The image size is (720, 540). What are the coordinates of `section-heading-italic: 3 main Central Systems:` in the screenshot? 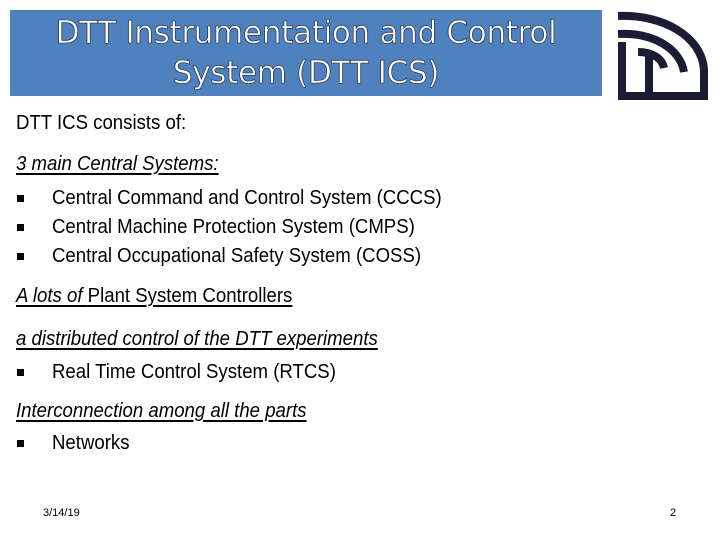 It's located at (117, 164).